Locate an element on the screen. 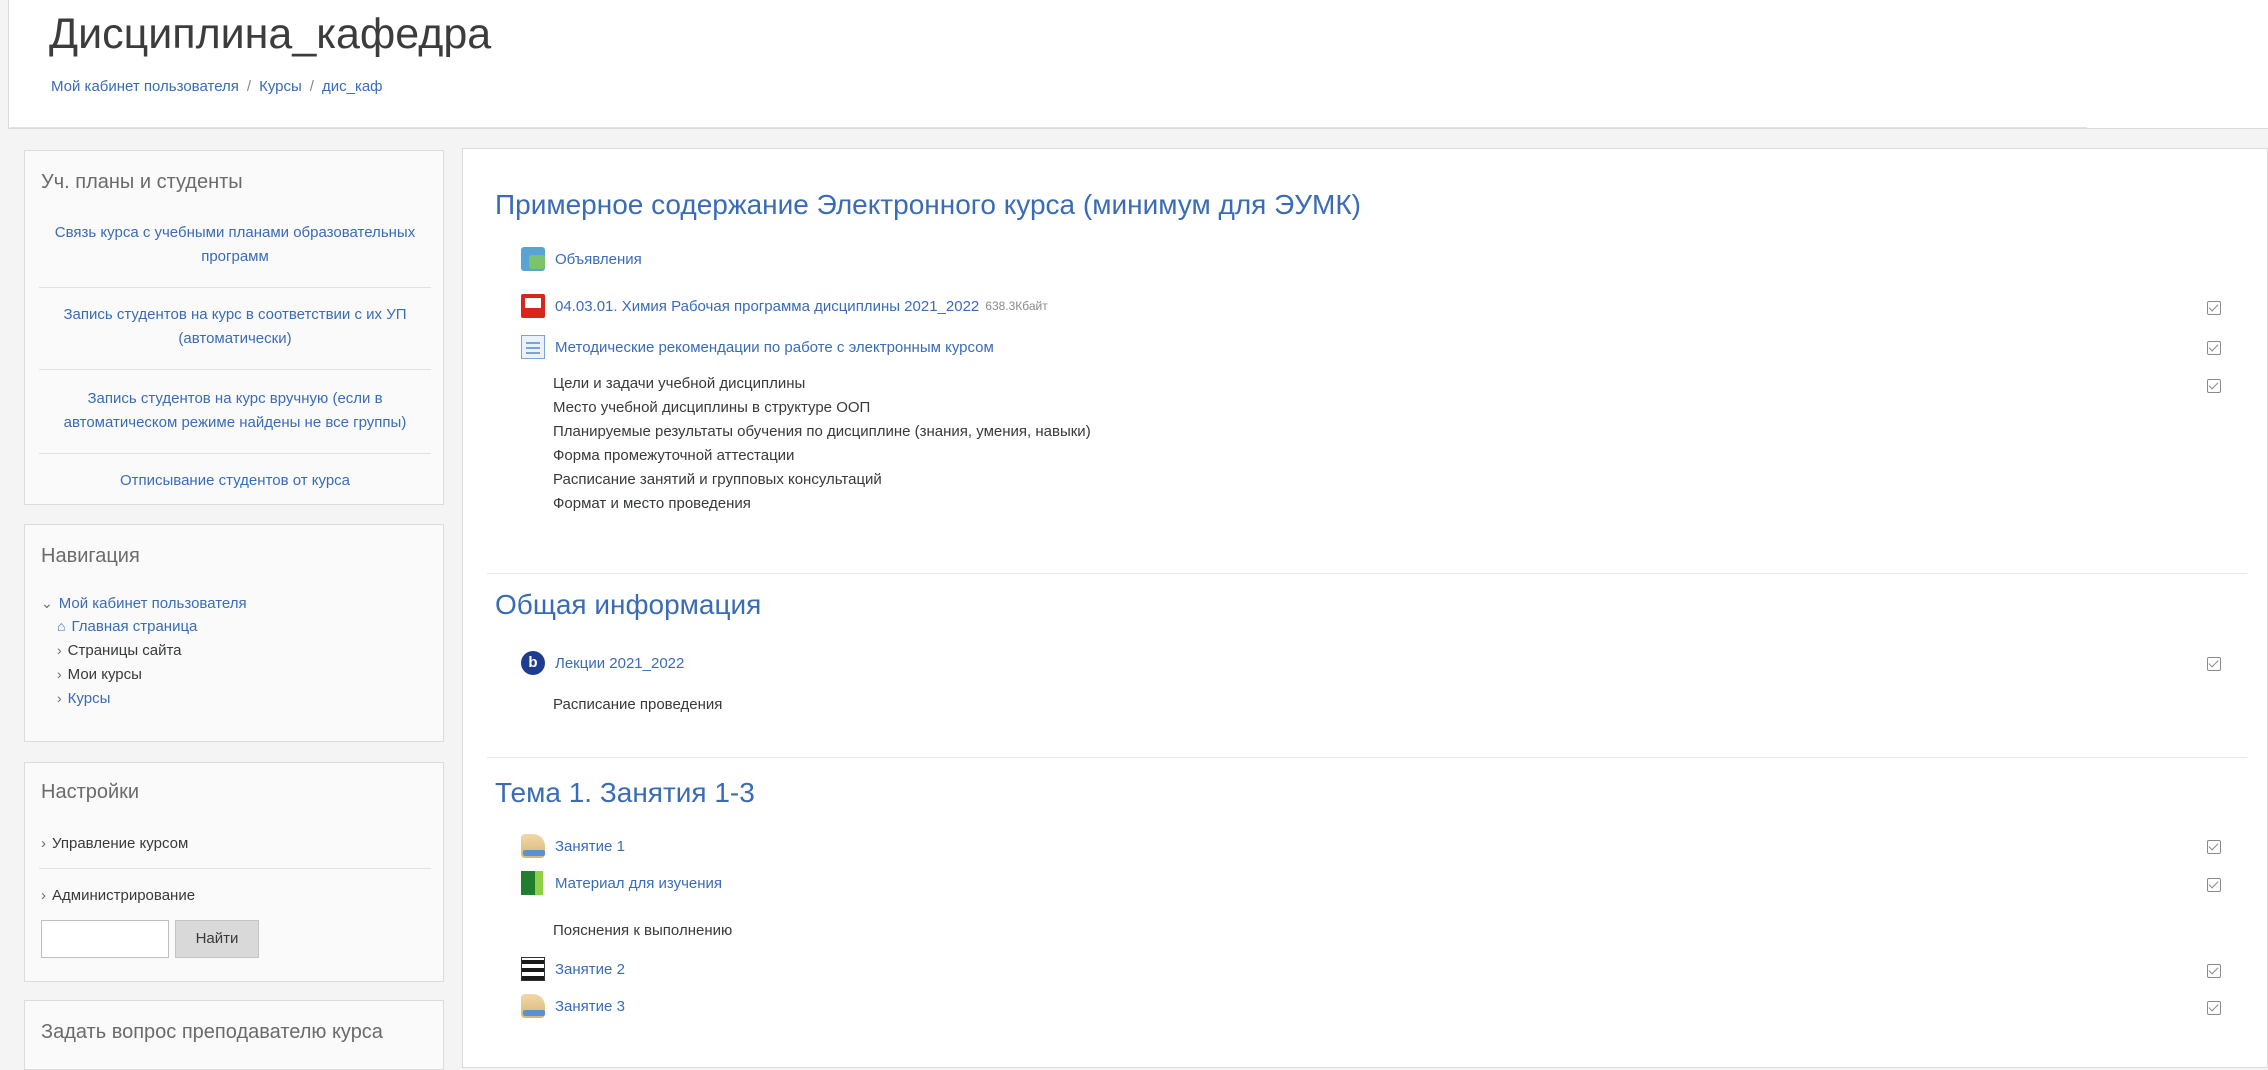 The width and height of the screenshot is (2268, 1070). nav-home: ⌂ Главная страница is located at coordinates (127, 626).